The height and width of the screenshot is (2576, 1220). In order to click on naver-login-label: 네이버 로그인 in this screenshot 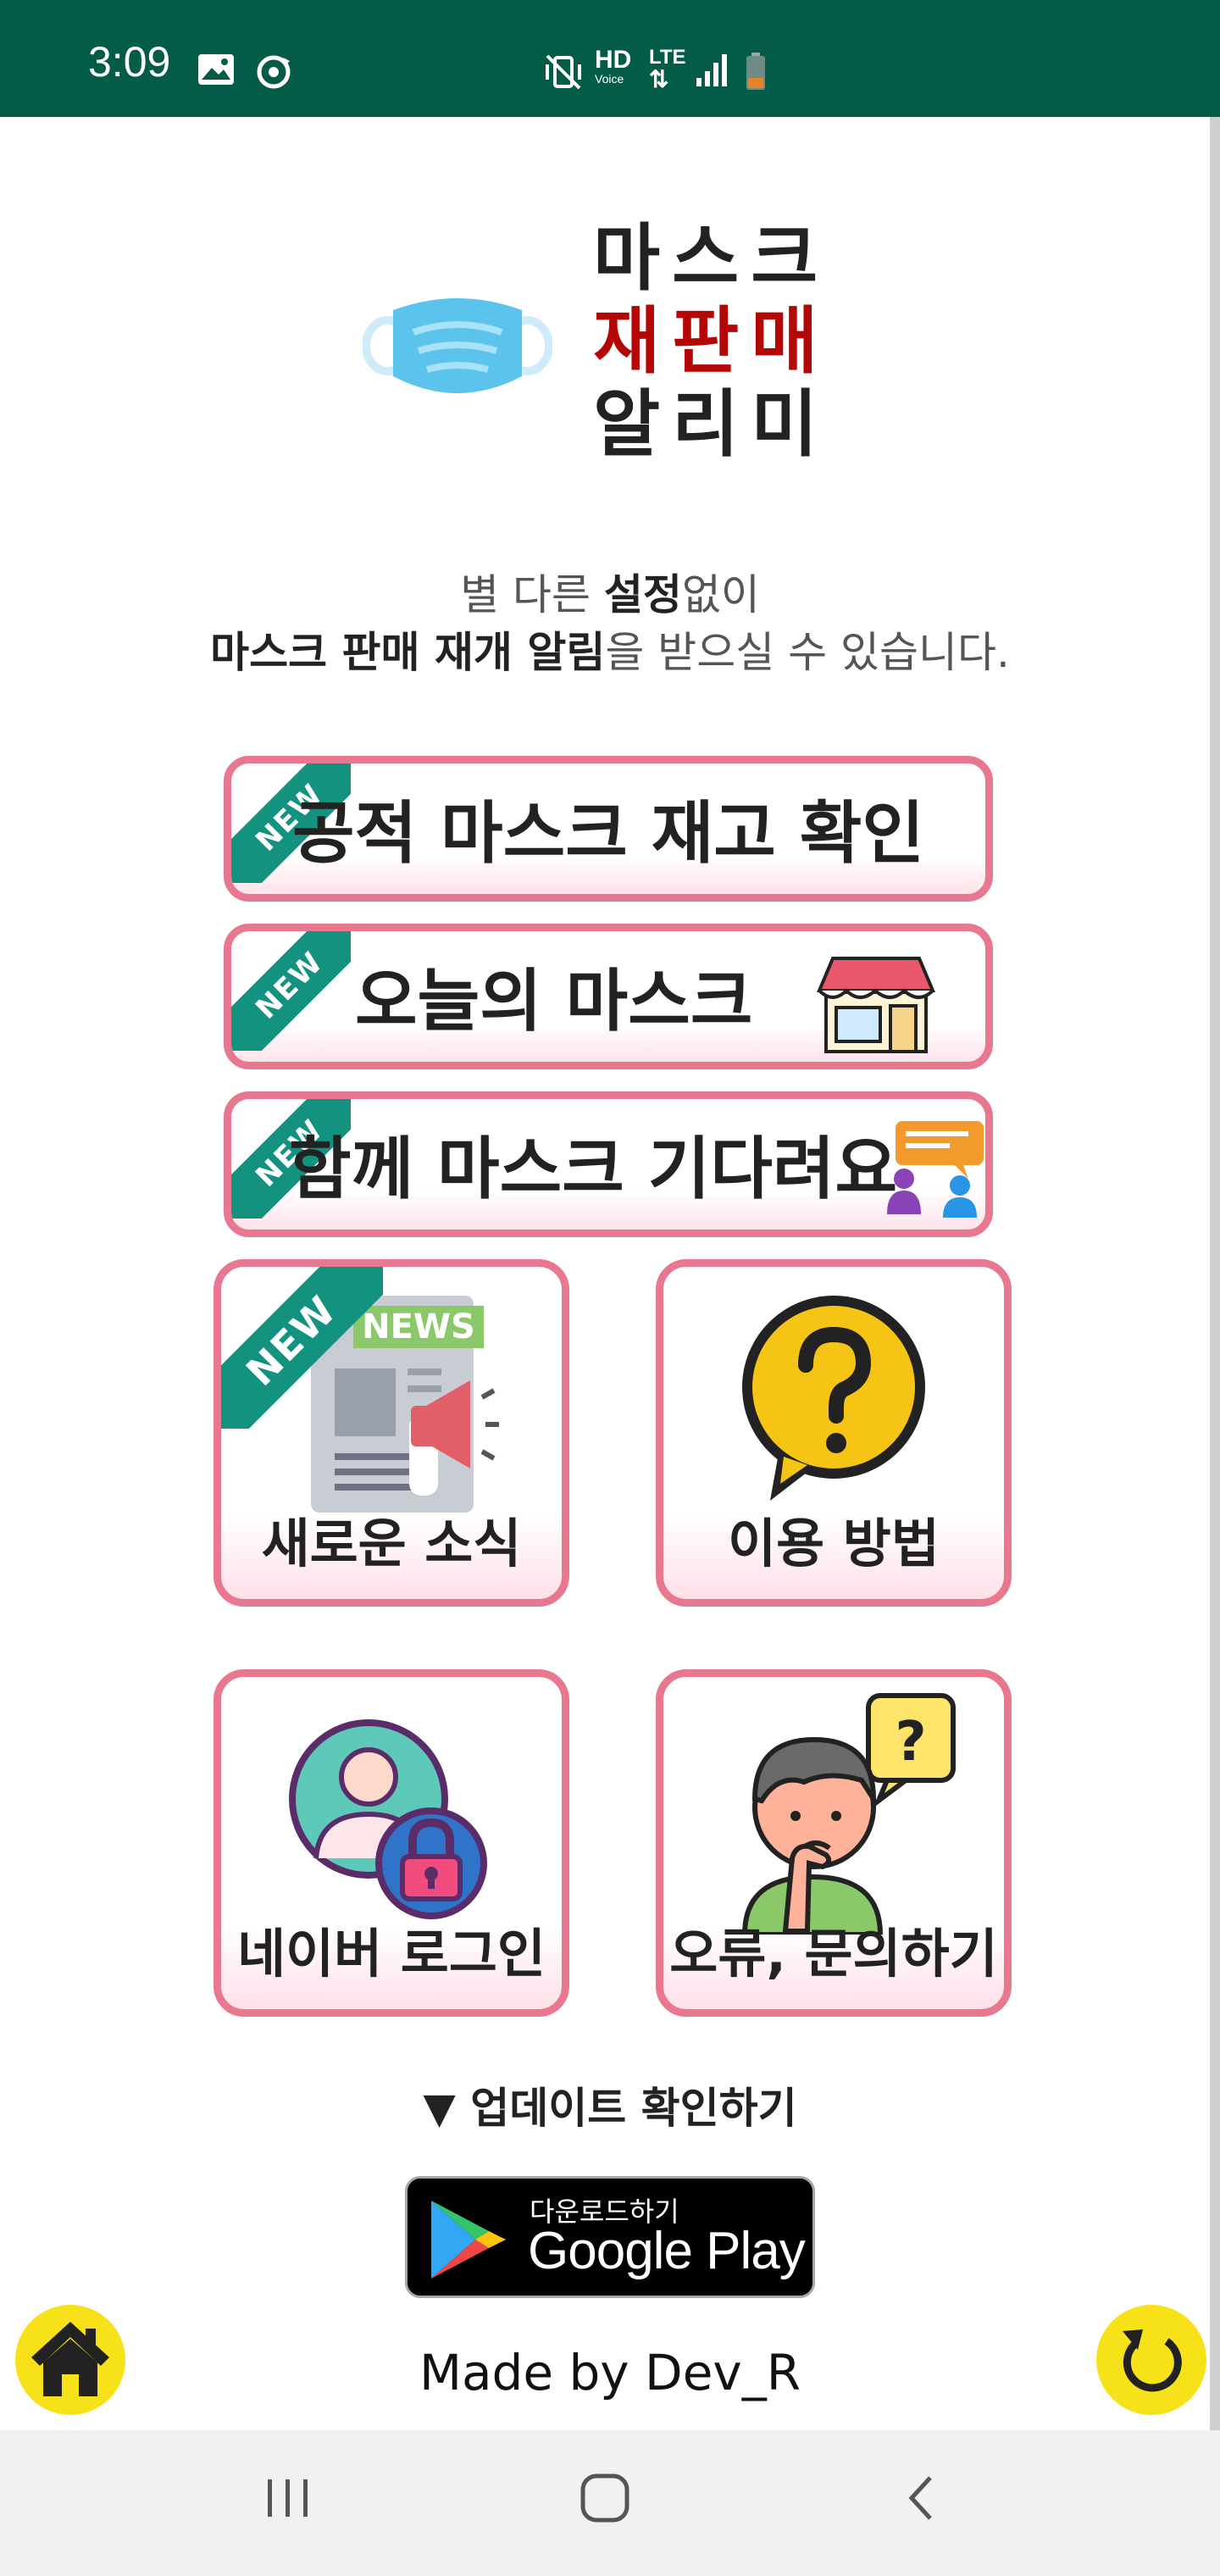, I will do `click(391, 1954)`.